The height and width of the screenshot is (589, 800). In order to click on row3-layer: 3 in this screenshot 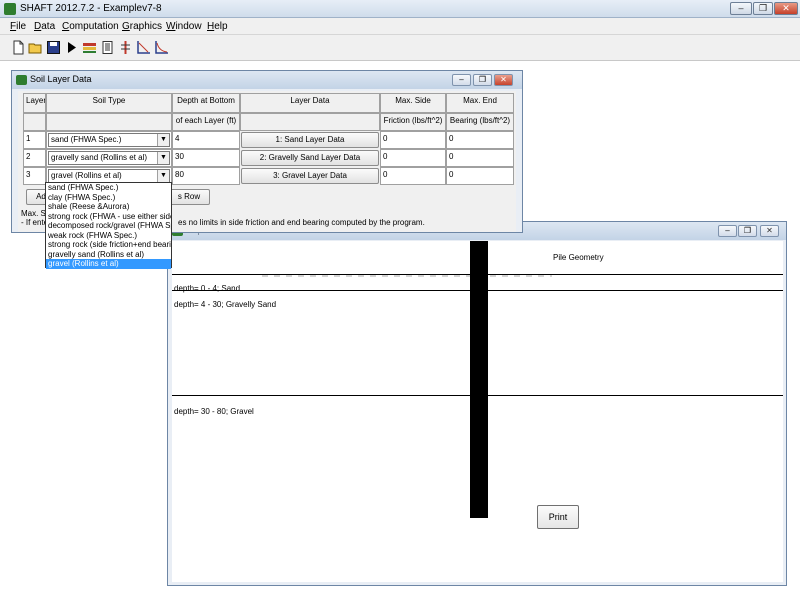, I will do `click(34, 176)`.